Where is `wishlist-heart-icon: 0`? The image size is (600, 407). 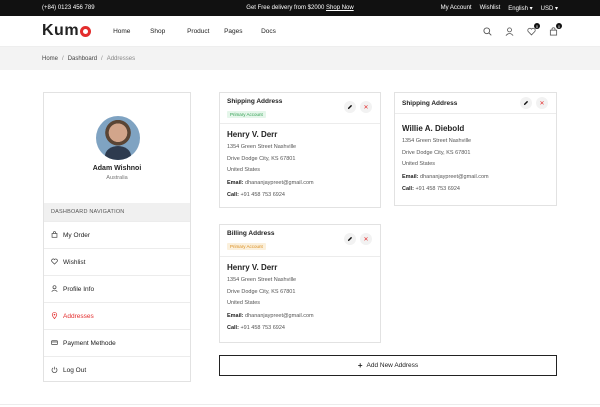 wishlist-heart-icon: 0 is located at coordinates (533, 29).